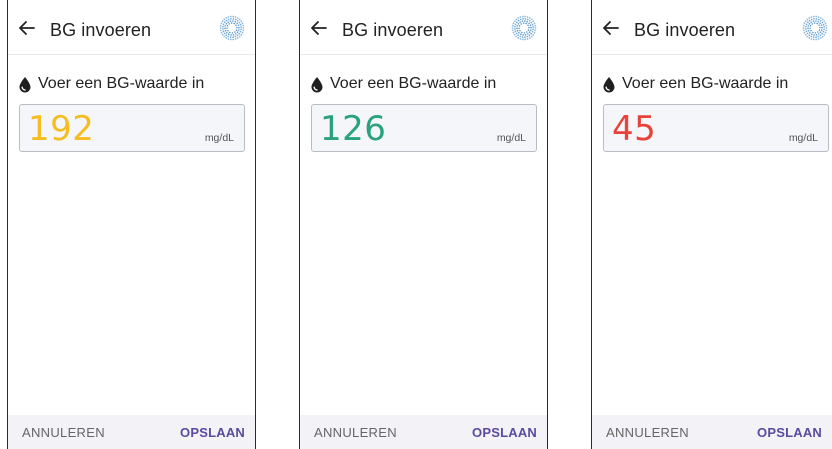  What do you see at coordinates (353, 129) in the screenshot?
I see `bg-value: 126` at bounding box center [353, 129].